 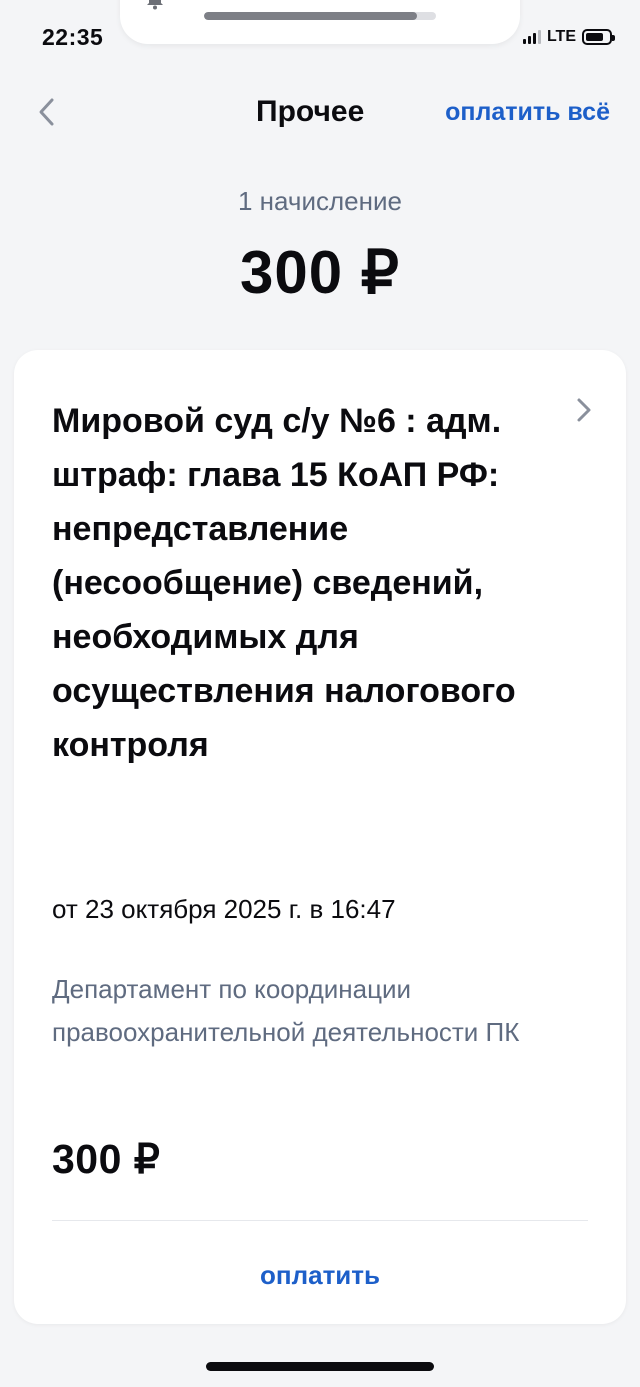 What do you see at coordinates (531, 37) in the screenshot?
I see `signal-icon` at bounding box center [531, 37].